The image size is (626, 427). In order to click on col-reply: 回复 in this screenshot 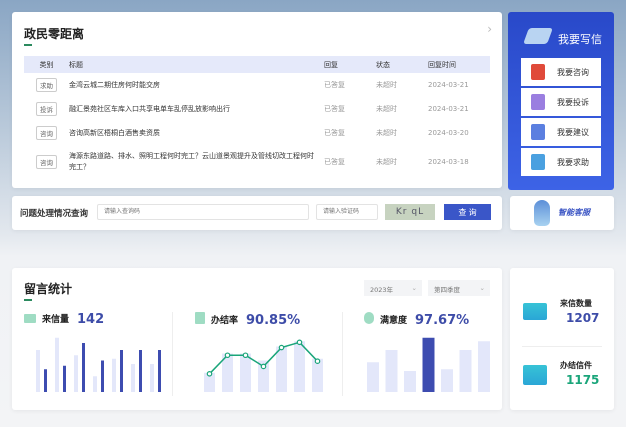, I will do `click(350, 64)`.